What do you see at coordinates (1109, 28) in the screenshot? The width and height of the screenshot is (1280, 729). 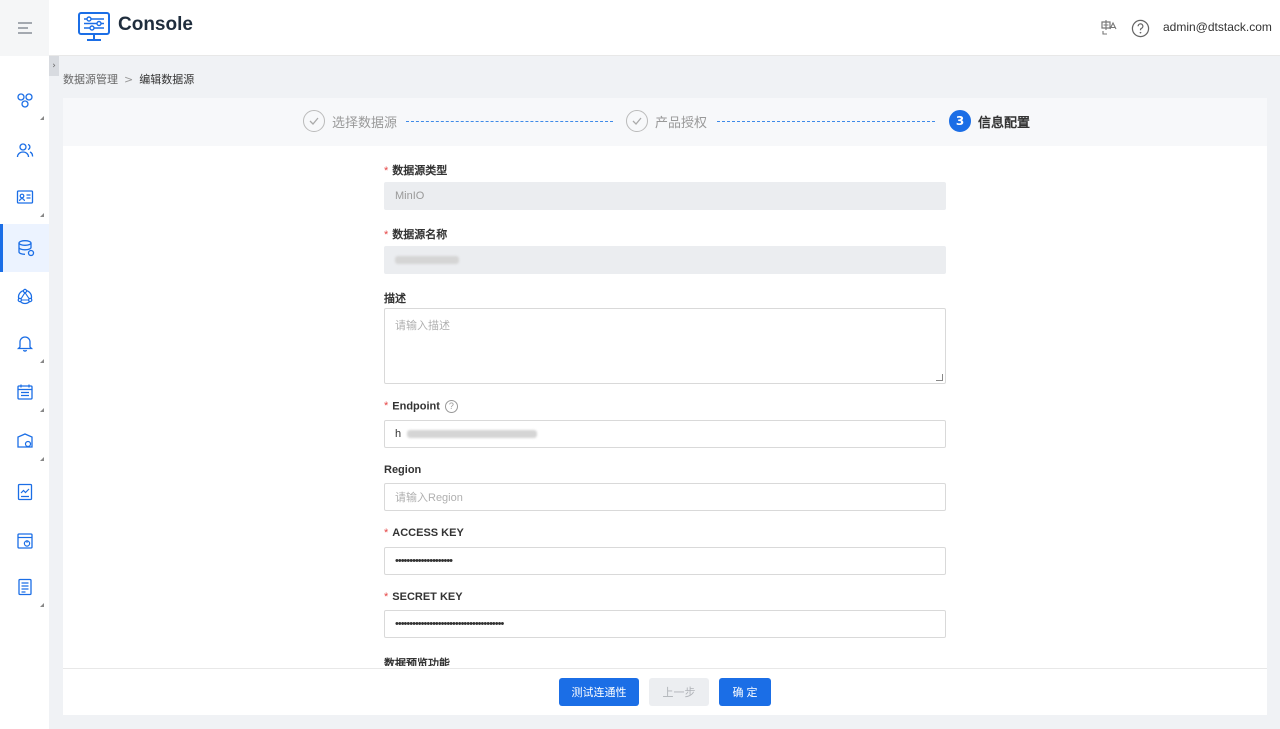 I see `language-icon` at bounding box center [1109, 28].